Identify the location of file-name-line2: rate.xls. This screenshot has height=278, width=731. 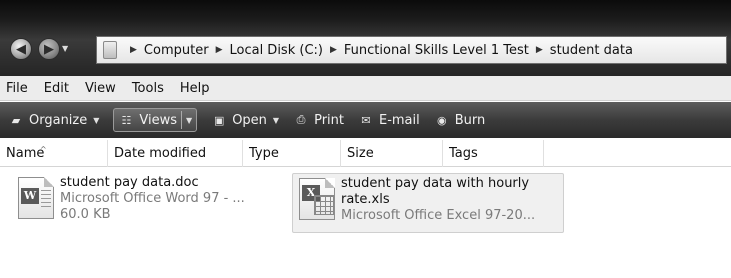
(365, 199).